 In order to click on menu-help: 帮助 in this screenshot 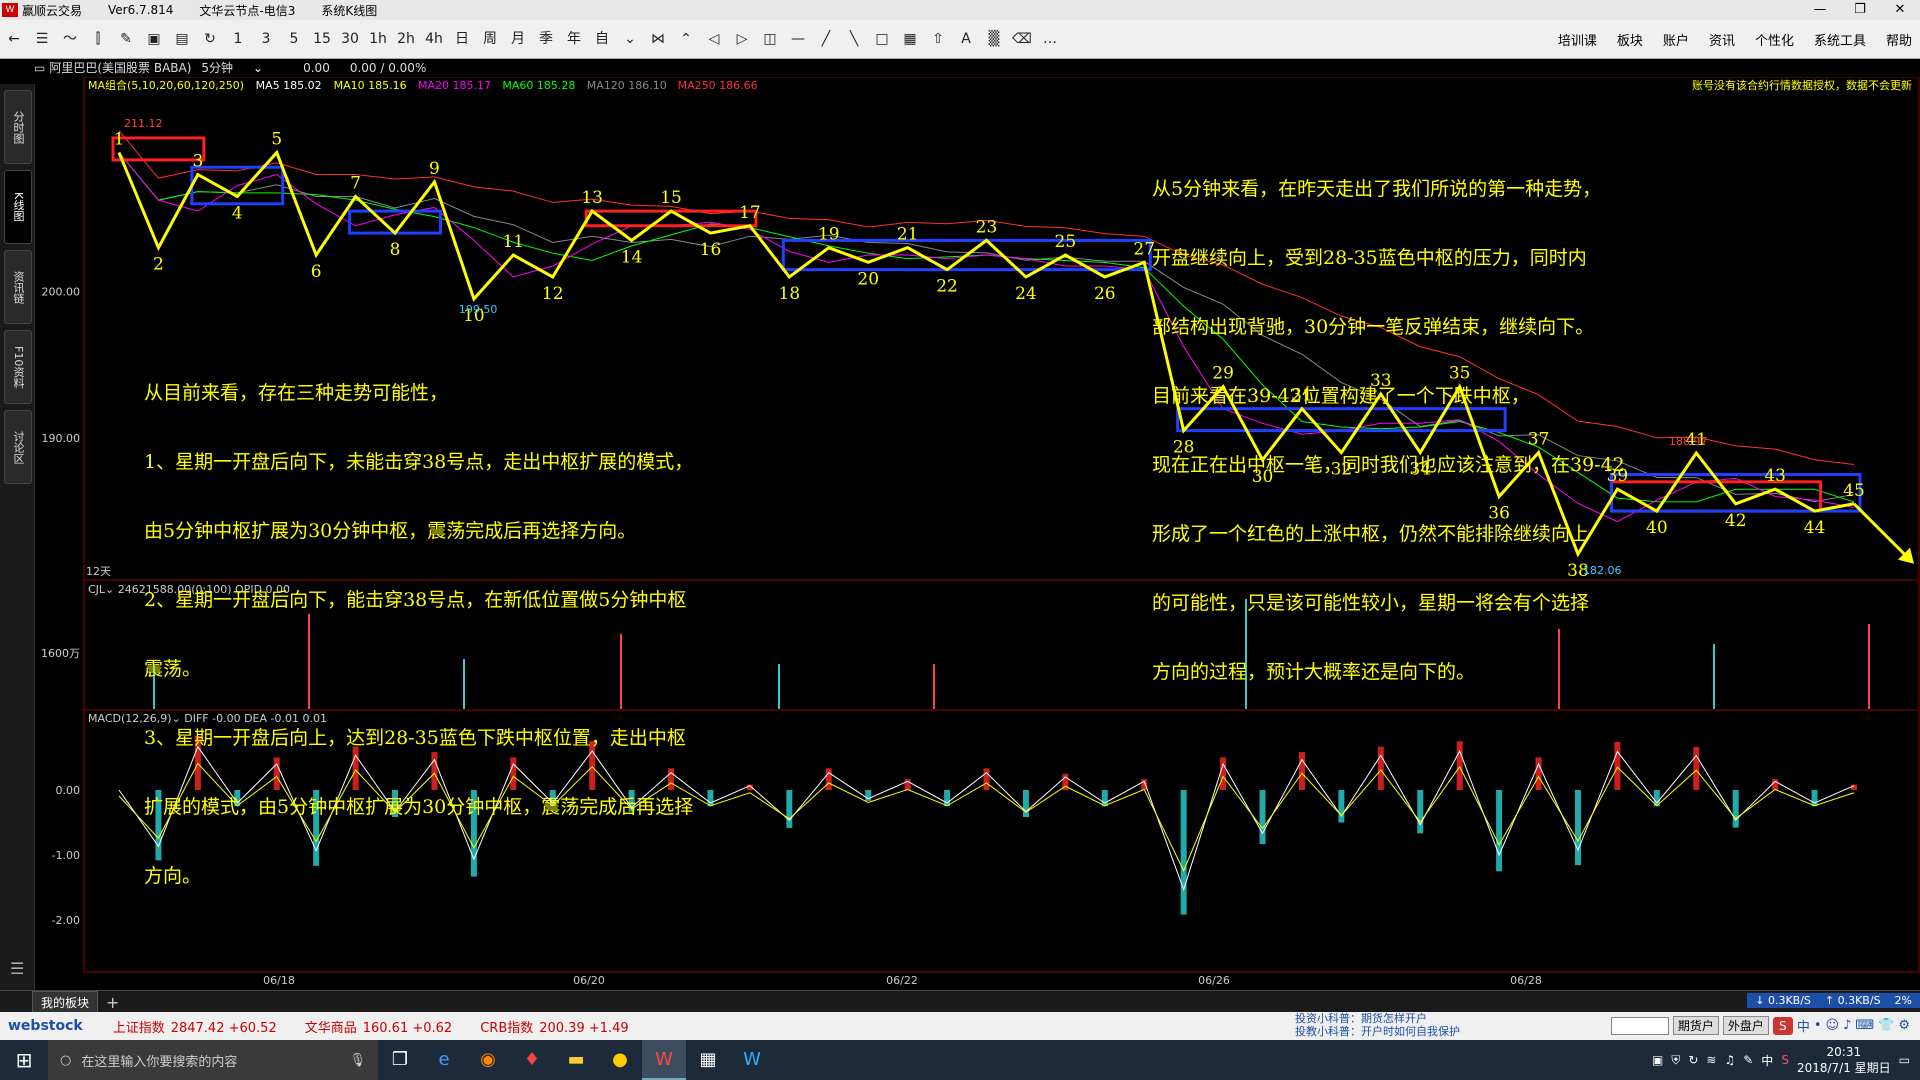, I will do `click(1899, 39)`.